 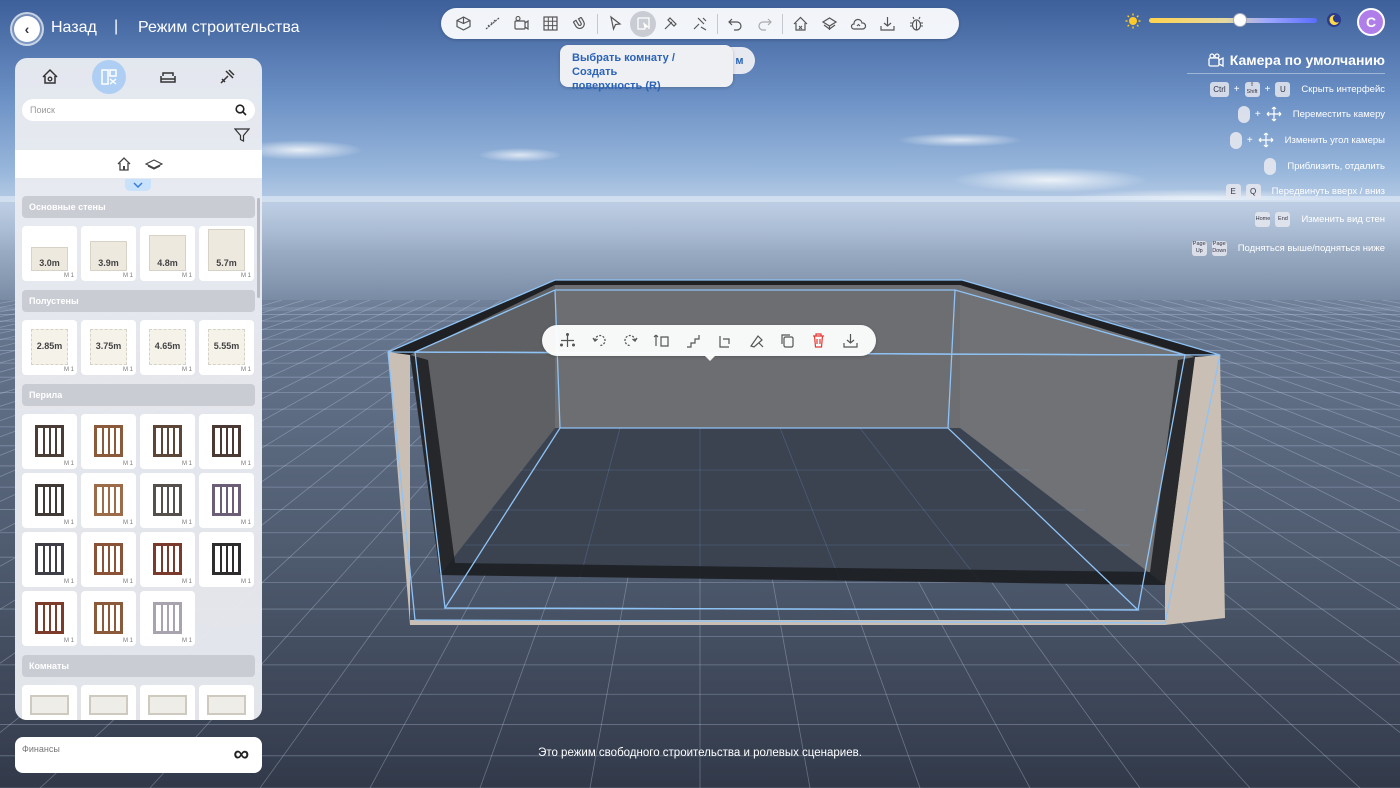 I want to click on filter-icon, so click(x=242, y=135).